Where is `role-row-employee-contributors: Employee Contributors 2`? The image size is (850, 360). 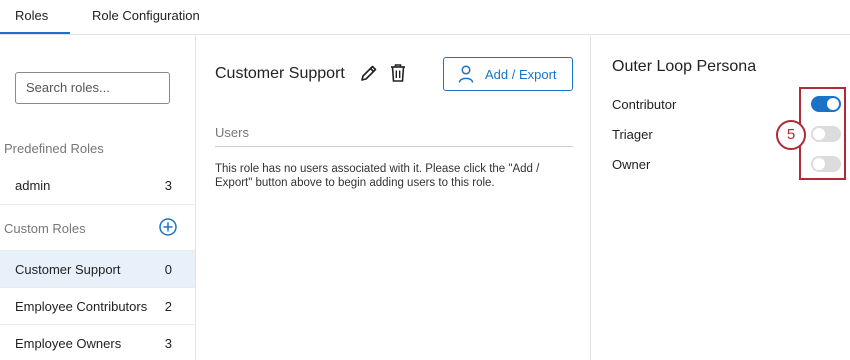
role-row-employee-contributors: Employee Contributors 2 is located at coordinates (97, 305).